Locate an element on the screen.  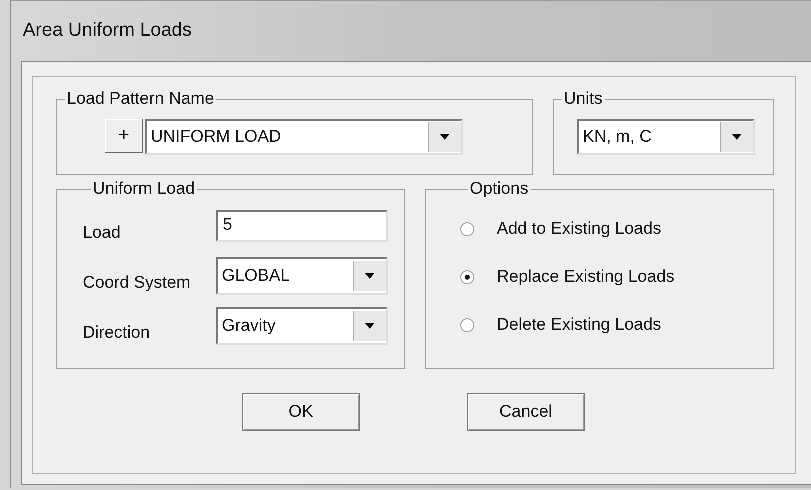
group-title: Options is located at coordinates (499, 189).